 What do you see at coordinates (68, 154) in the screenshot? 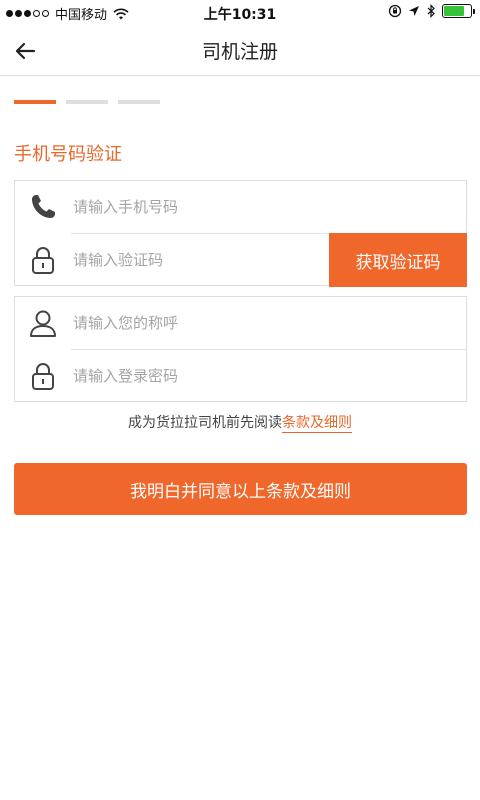
I see `section-title: 手机号码验证` at bounding box center [68, 154].